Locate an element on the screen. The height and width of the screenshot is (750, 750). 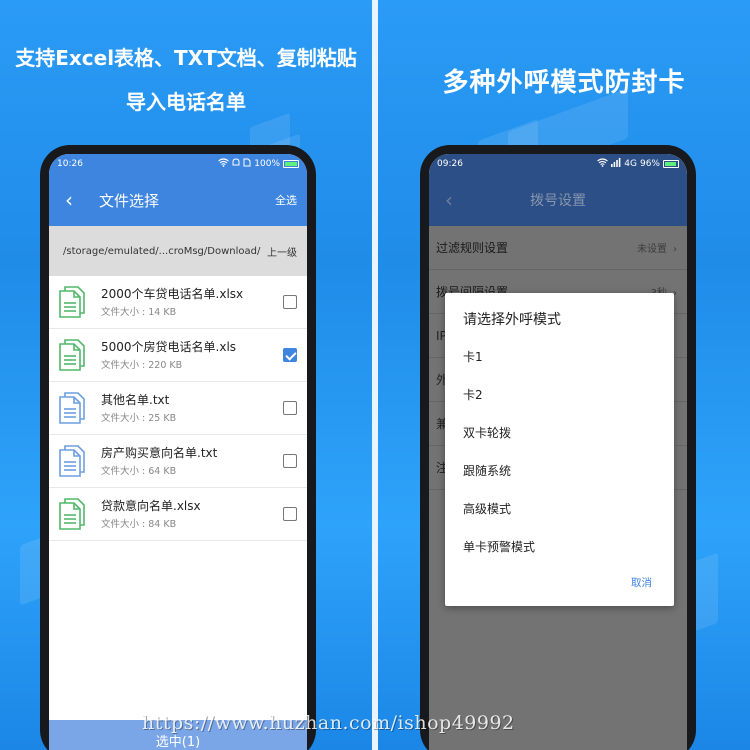
file-row: 5000个房贷电话名单.xls 文件大小 : 220 KB is located at coordinates (178, 355).